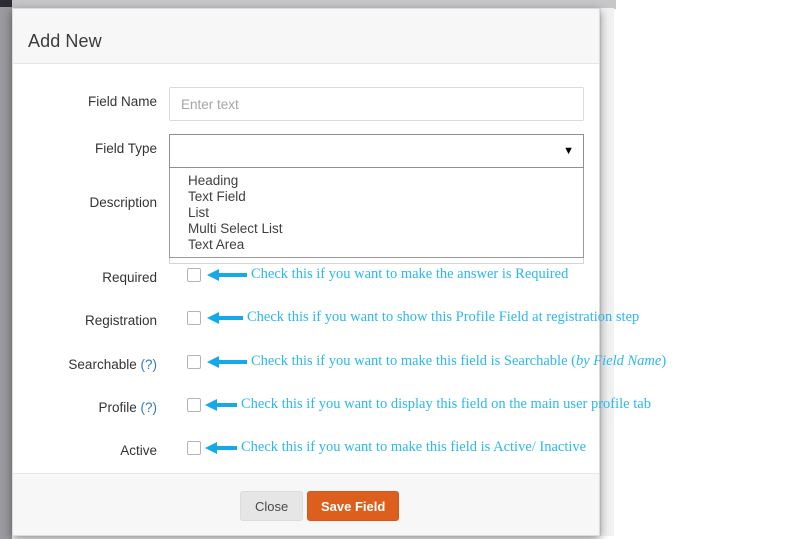 The image size is (805, 539). What do you see at coordinates (607, 272) in the screenshot?
I see `modal-scrollbar-track` at bounding box center [607, 272].